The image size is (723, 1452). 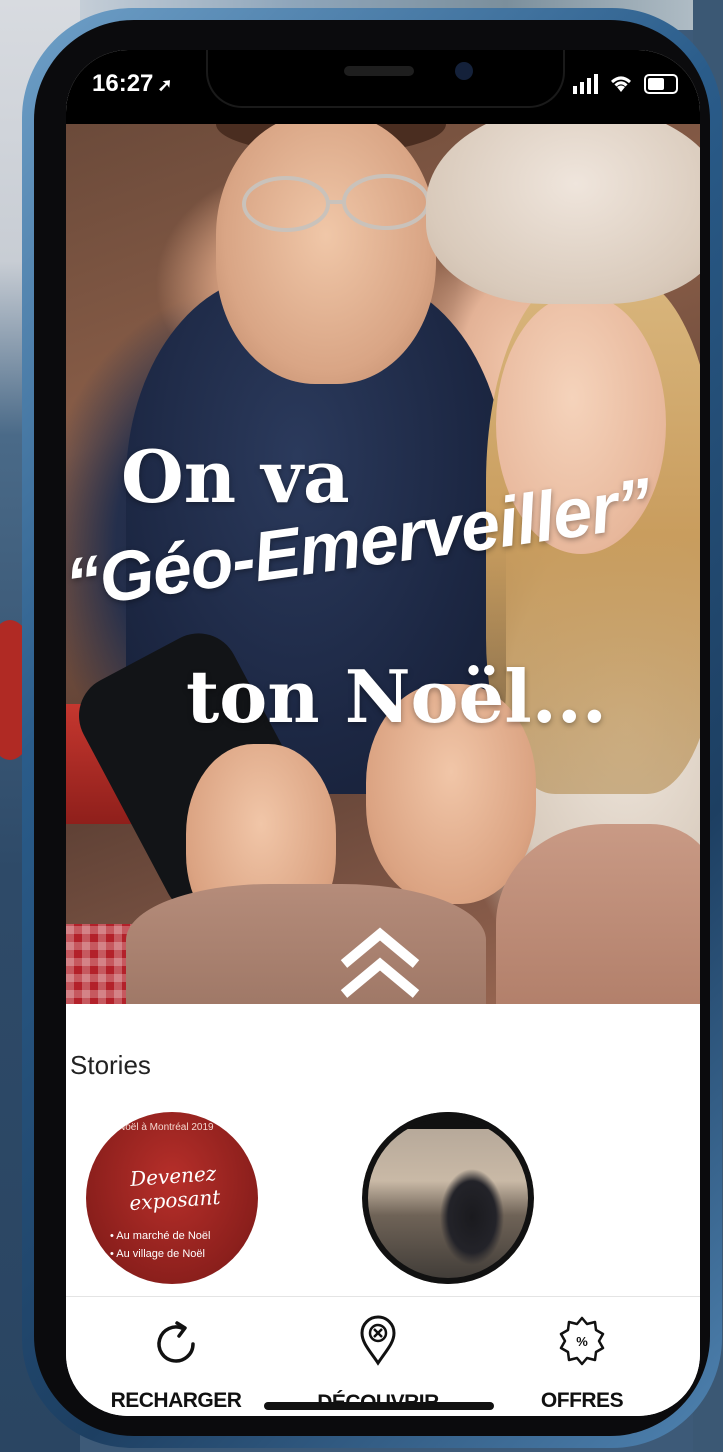 I want to click on status-icons, so click(x=625, y=84).